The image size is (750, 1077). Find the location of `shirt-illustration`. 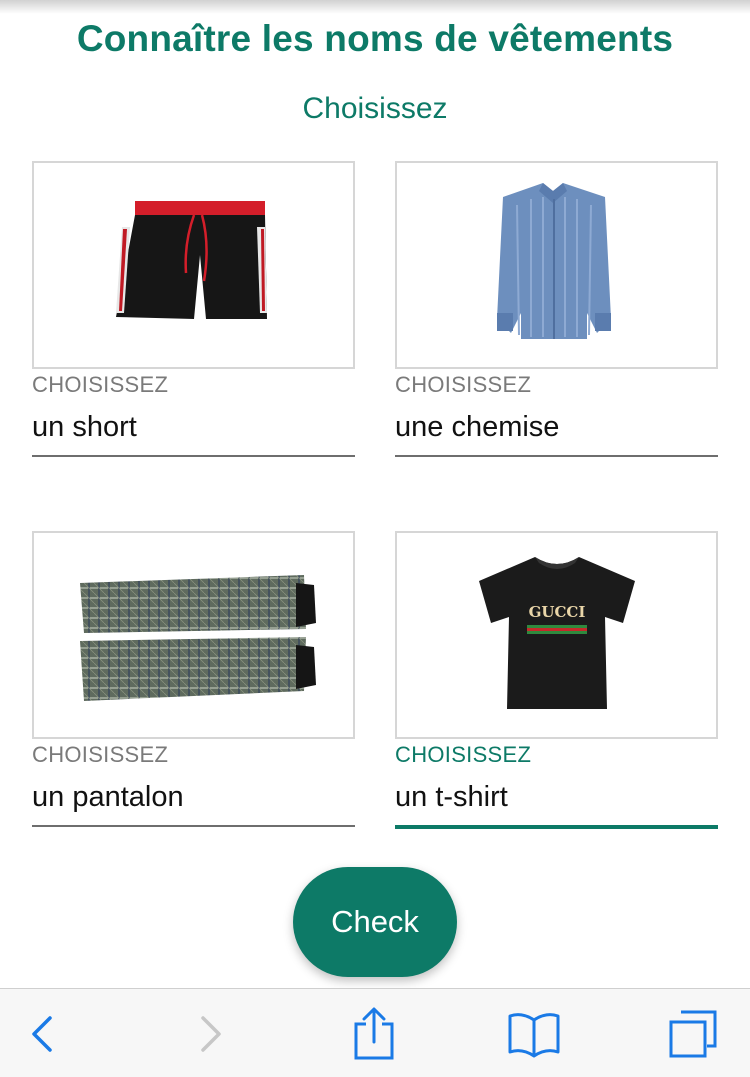

shirt-illustration is located at coordinates (554, 261).